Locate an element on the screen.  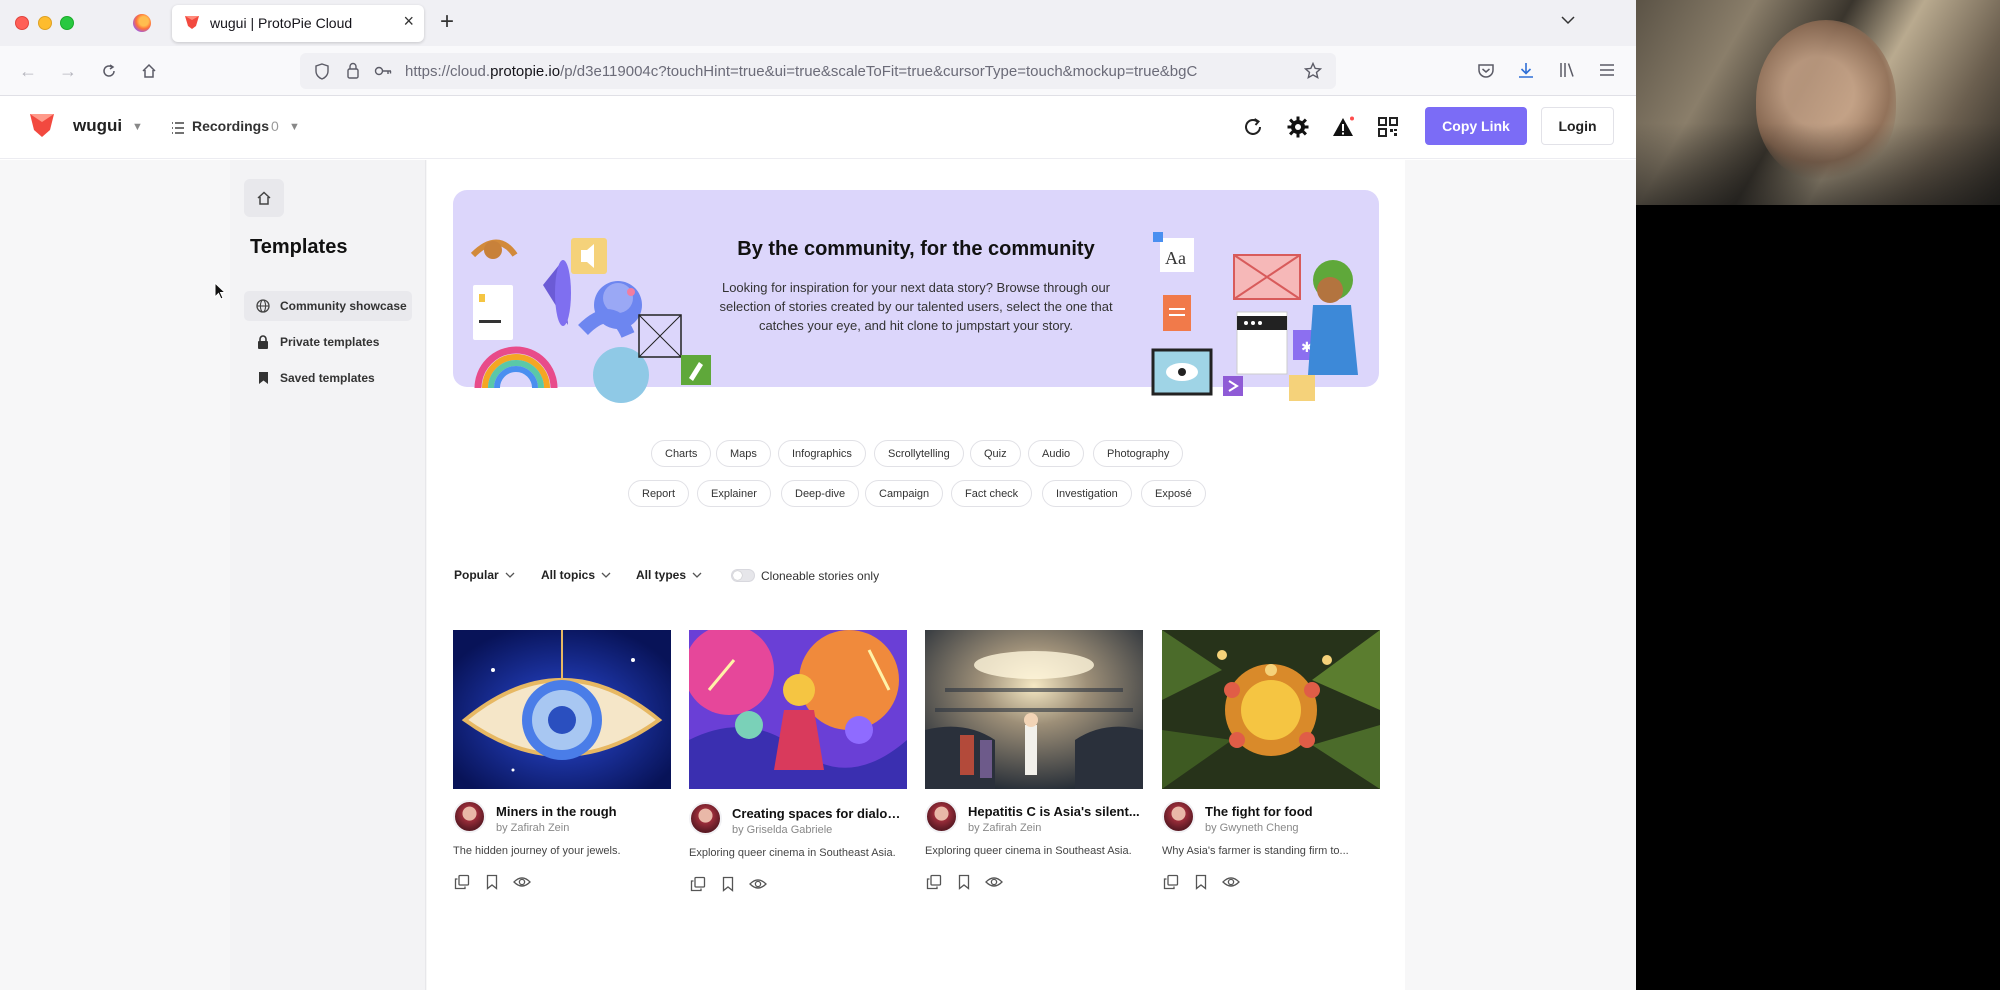
chip-expose: Exposé is located at coordinates (1173, 493).